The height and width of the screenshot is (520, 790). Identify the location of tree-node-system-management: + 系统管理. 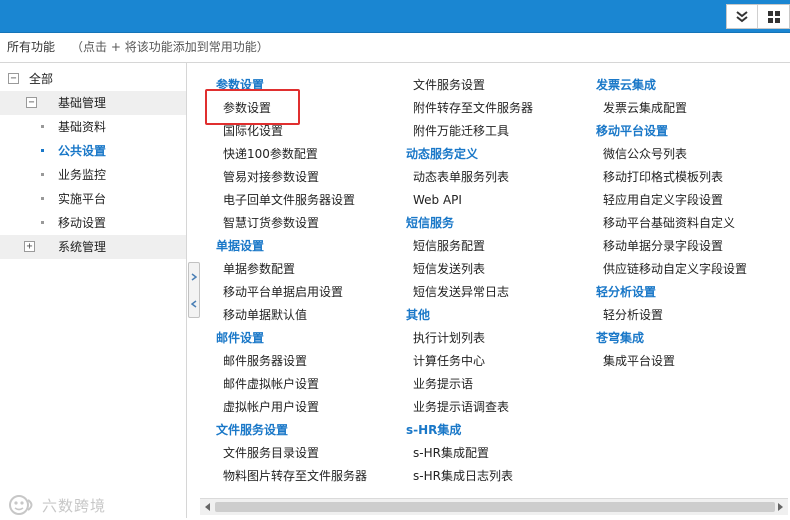
(93, 247).